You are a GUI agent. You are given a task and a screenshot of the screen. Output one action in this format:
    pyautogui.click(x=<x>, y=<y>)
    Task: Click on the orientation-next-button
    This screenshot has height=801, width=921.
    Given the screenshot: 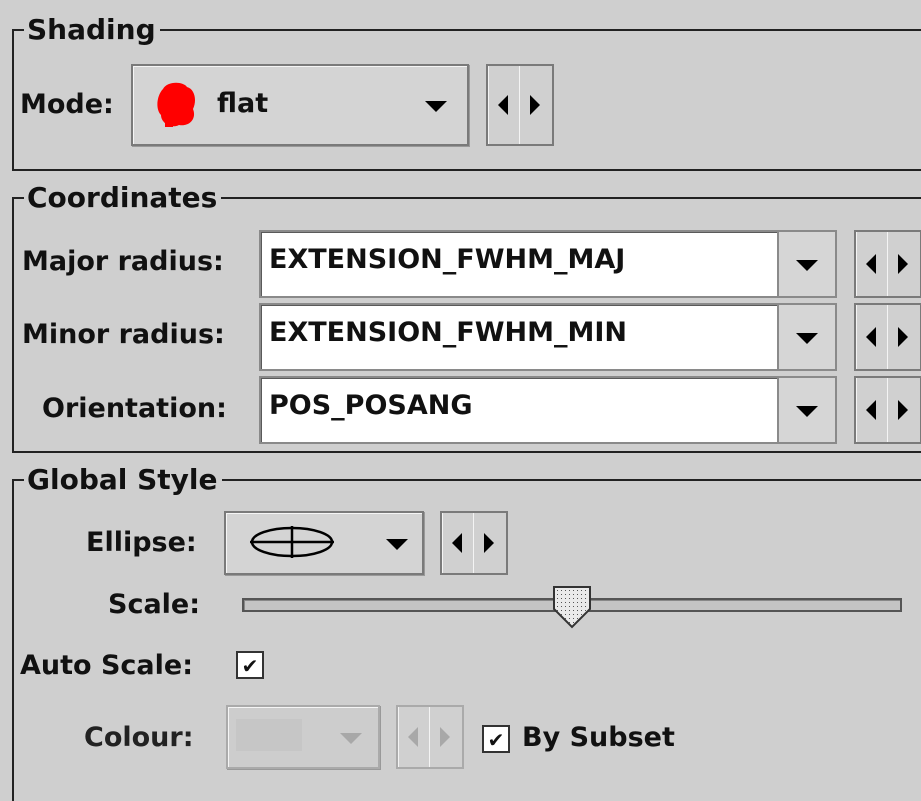 What is the action you would take?
    pyautogui.click(x=902, y=410)
    